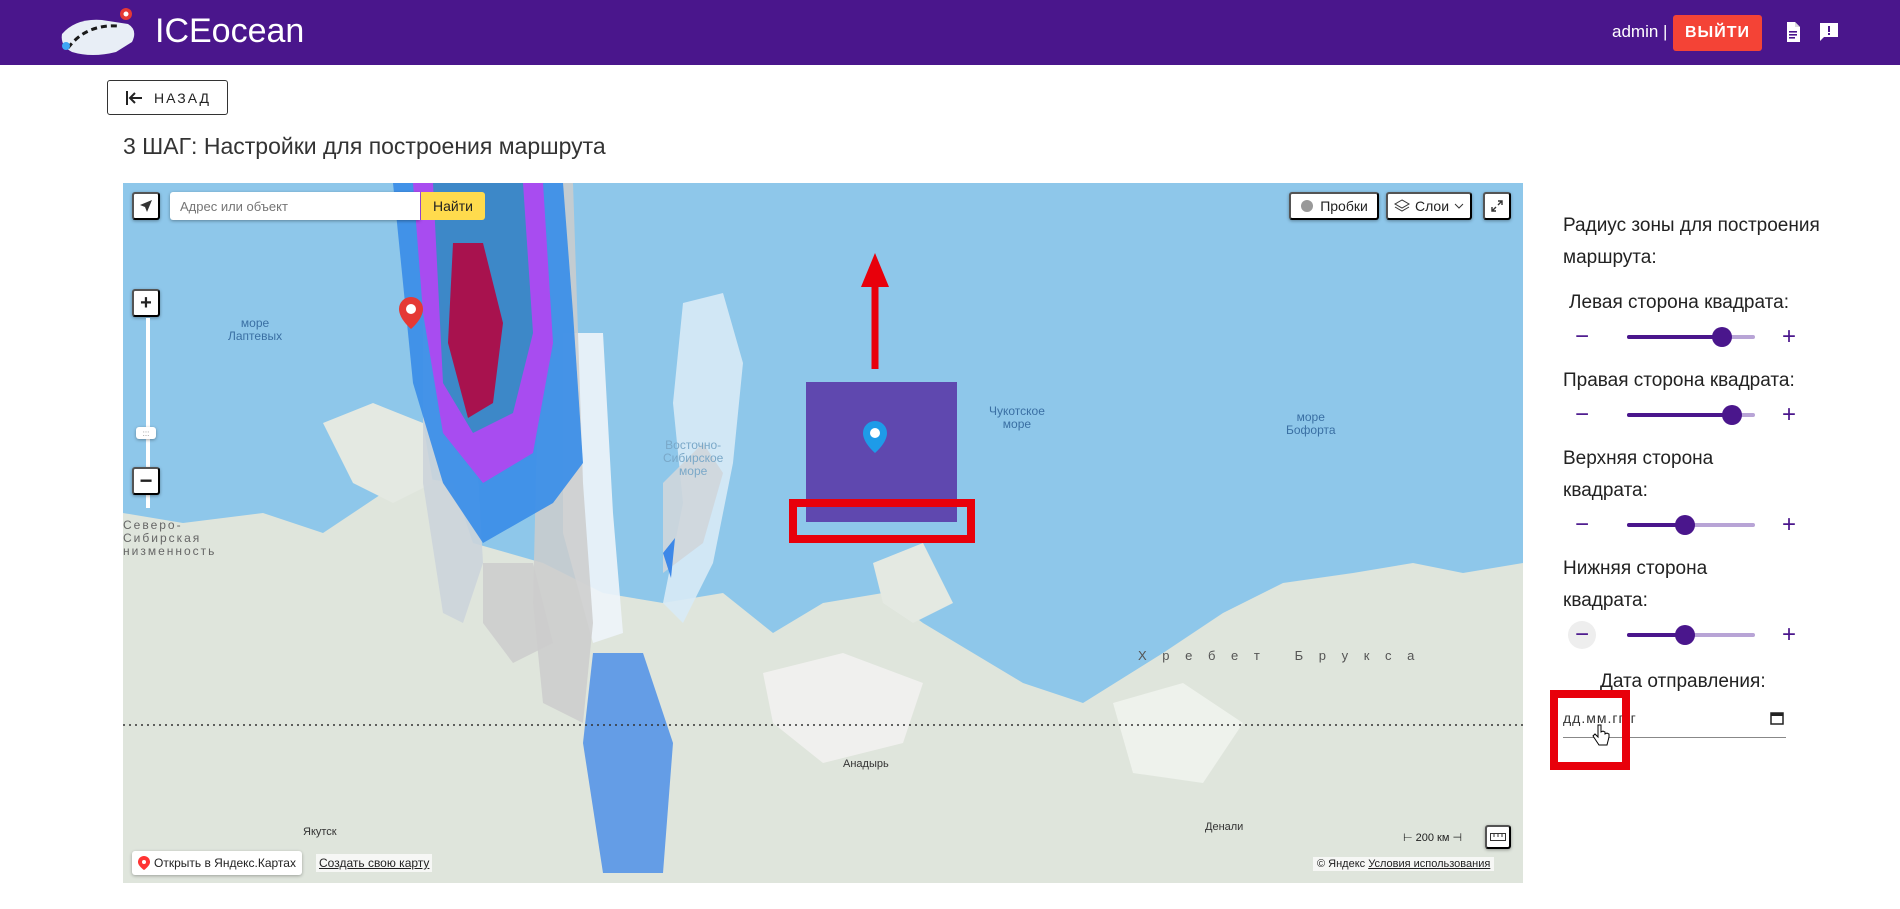 The image size is (1900, 909). I want to click on arrow-back-icon, so click(134, 97).